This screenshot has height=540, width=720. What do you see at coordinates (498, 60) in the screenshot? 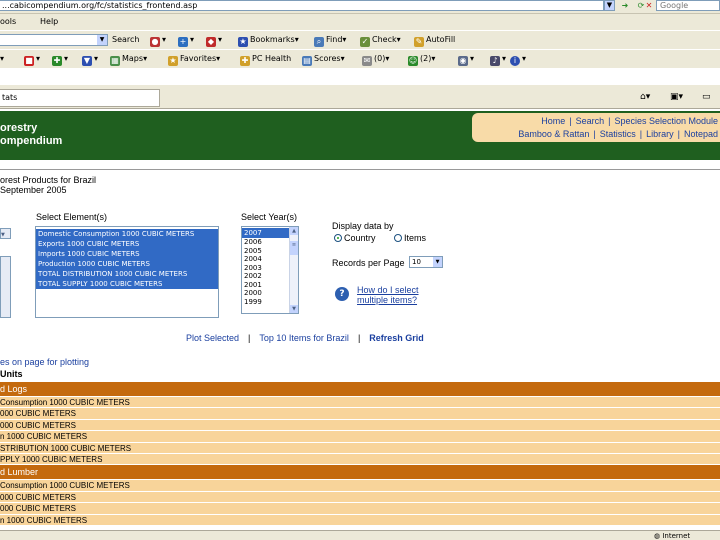
I see `music-icon: ♪ ▾` at bounding box center [498, 60].